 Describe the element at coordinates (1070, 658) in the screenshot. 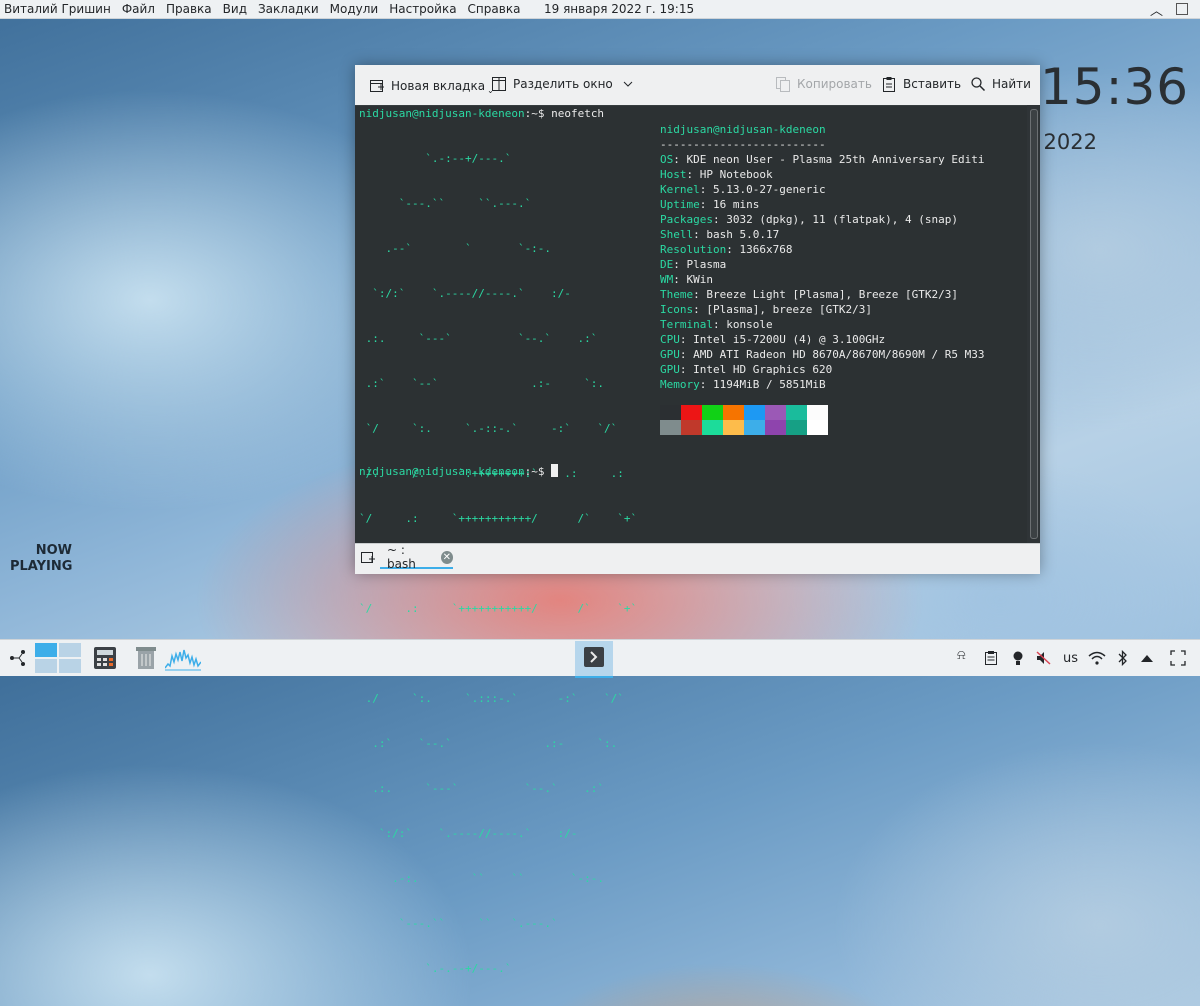

I see `keyboard-layout-indicator: us` at that location.